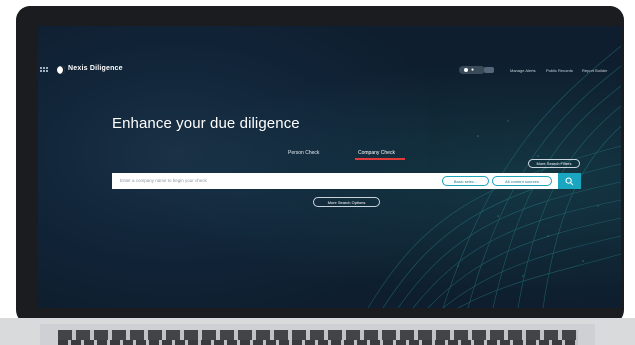 The image size is (635, 345). Describe the element at coordinates (163, 180) in the screenshot. I see `search-input: Enter a company name to begin your check` at that location.